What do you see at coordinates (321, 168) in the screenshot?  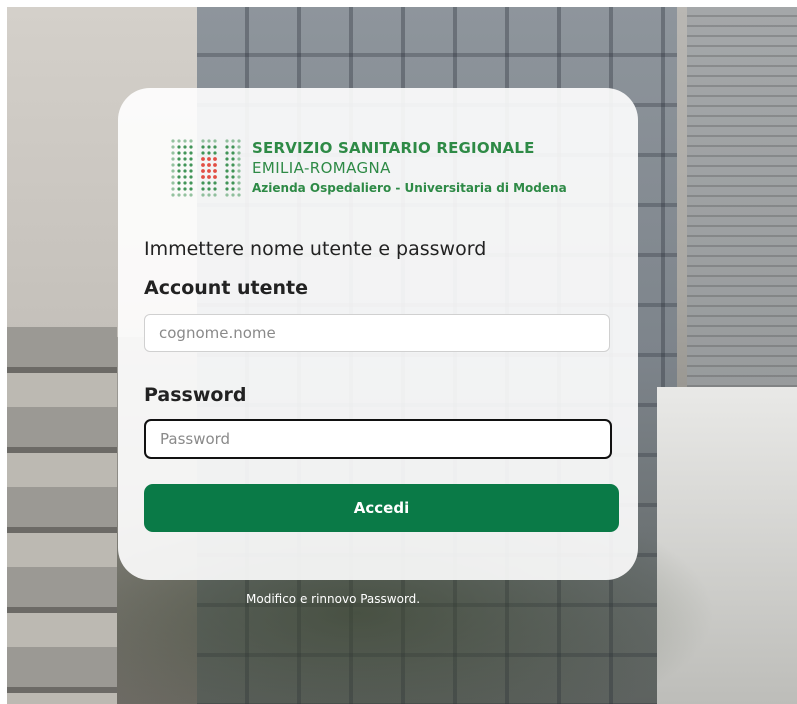 I see `logo-region: EMILIA-ROMAGNA` at bounding box center [321, 168].